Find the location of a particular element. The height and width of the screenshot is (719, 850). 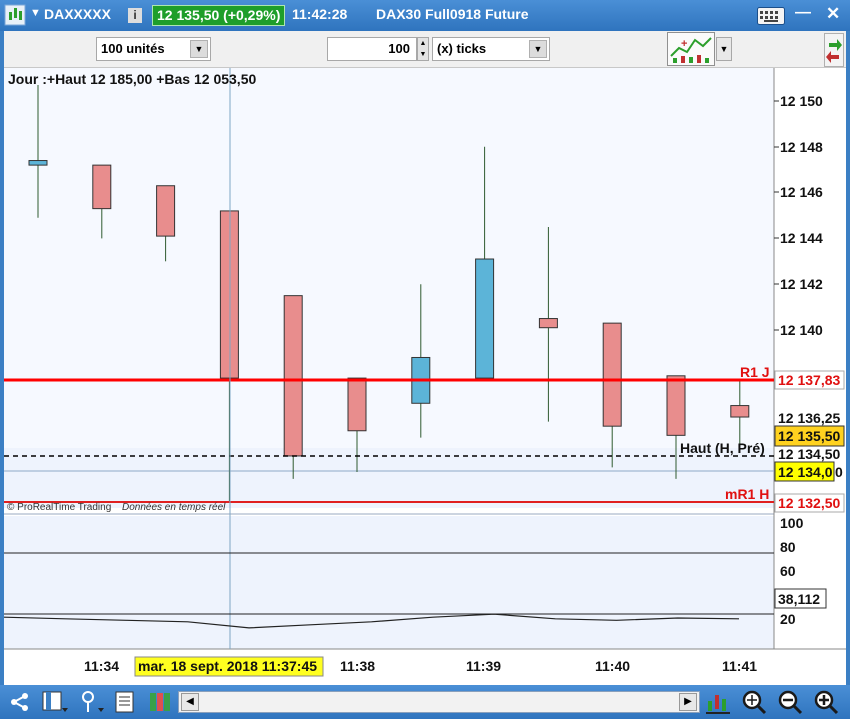

y-tick-label: 12 146 is located at coordinates (801, 192).